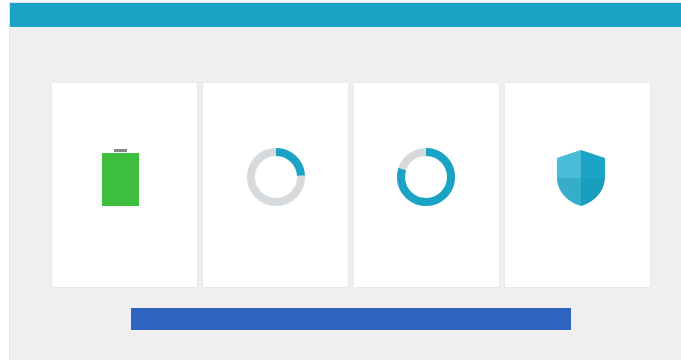 This screenshot has height=360, width=681. What do you see at coordinates (120, 150) in the screenshot?
I see `battery-cap` at bounding box center [120, 150].